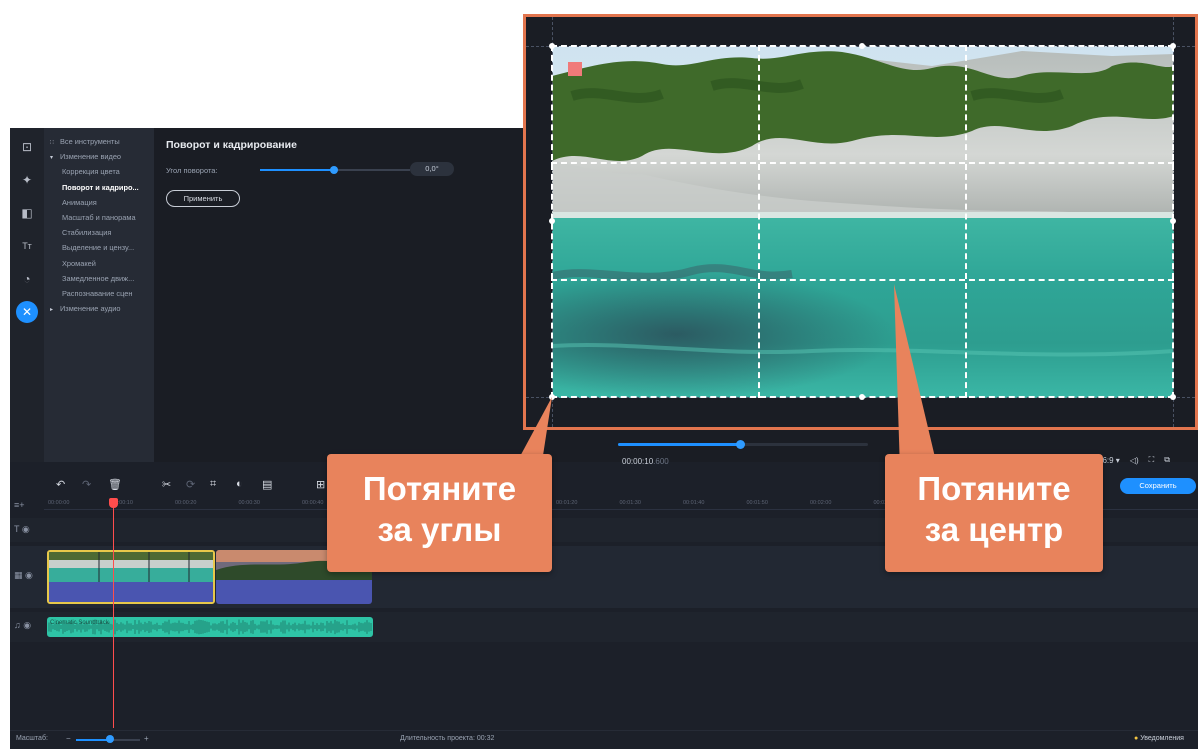  Describe the element at coordinates (231, 145) in the screenshot. I see `panel-title: Поворот и кадрирование` at that location.